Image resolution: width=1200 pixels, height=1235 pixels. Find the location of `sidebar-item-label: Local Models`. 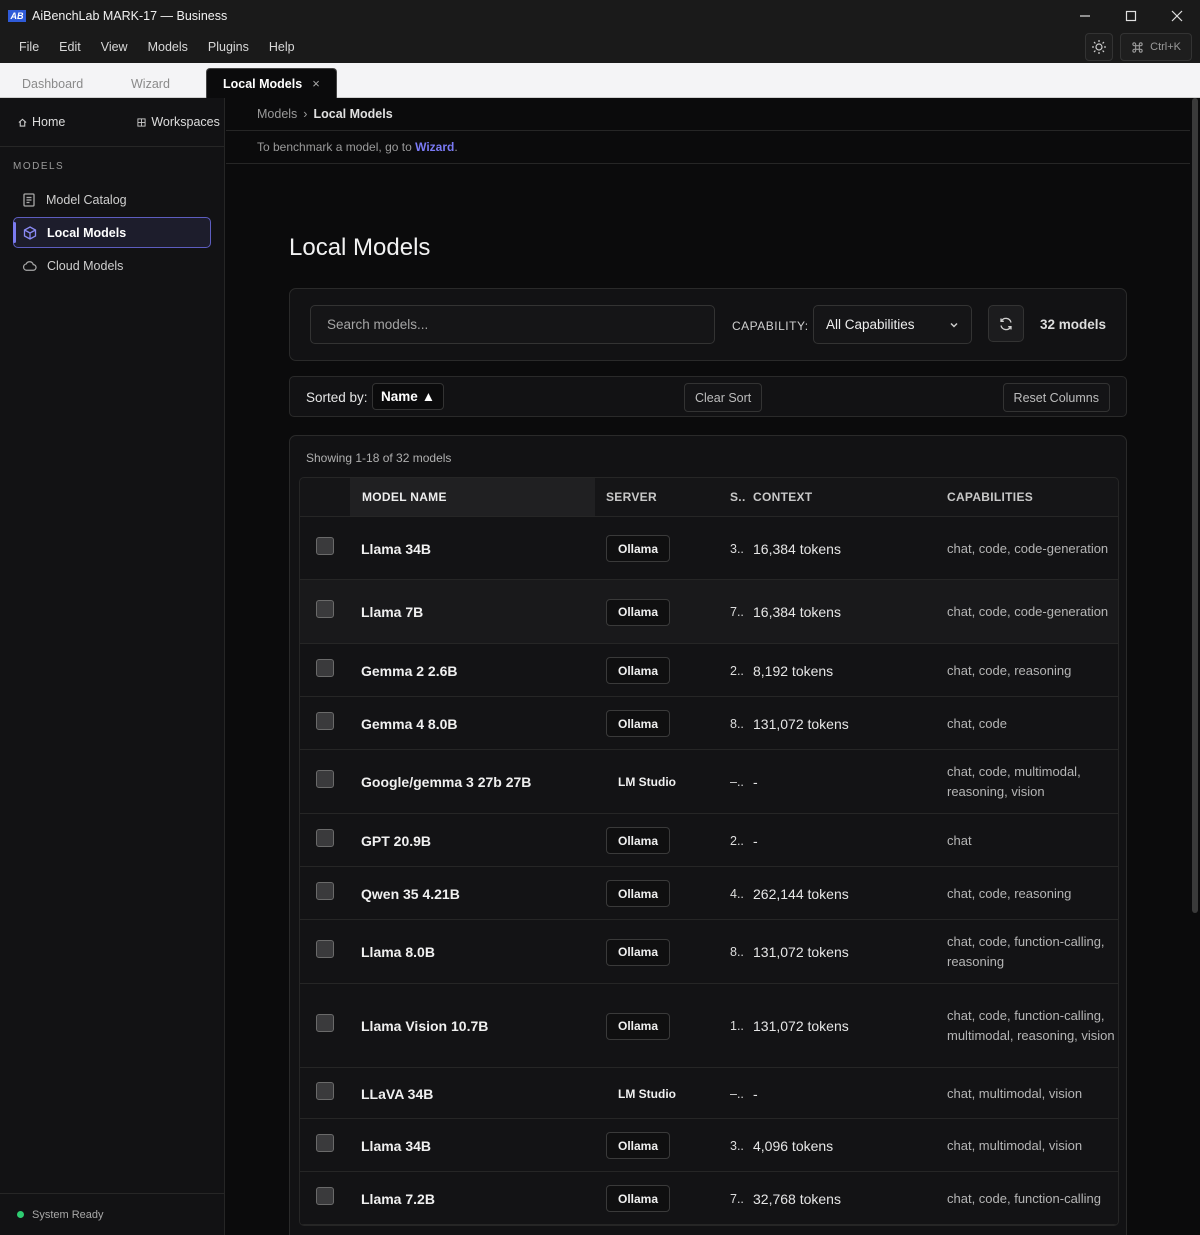

sidebar-item-label: Local Models is located at coordinates (87, 232).